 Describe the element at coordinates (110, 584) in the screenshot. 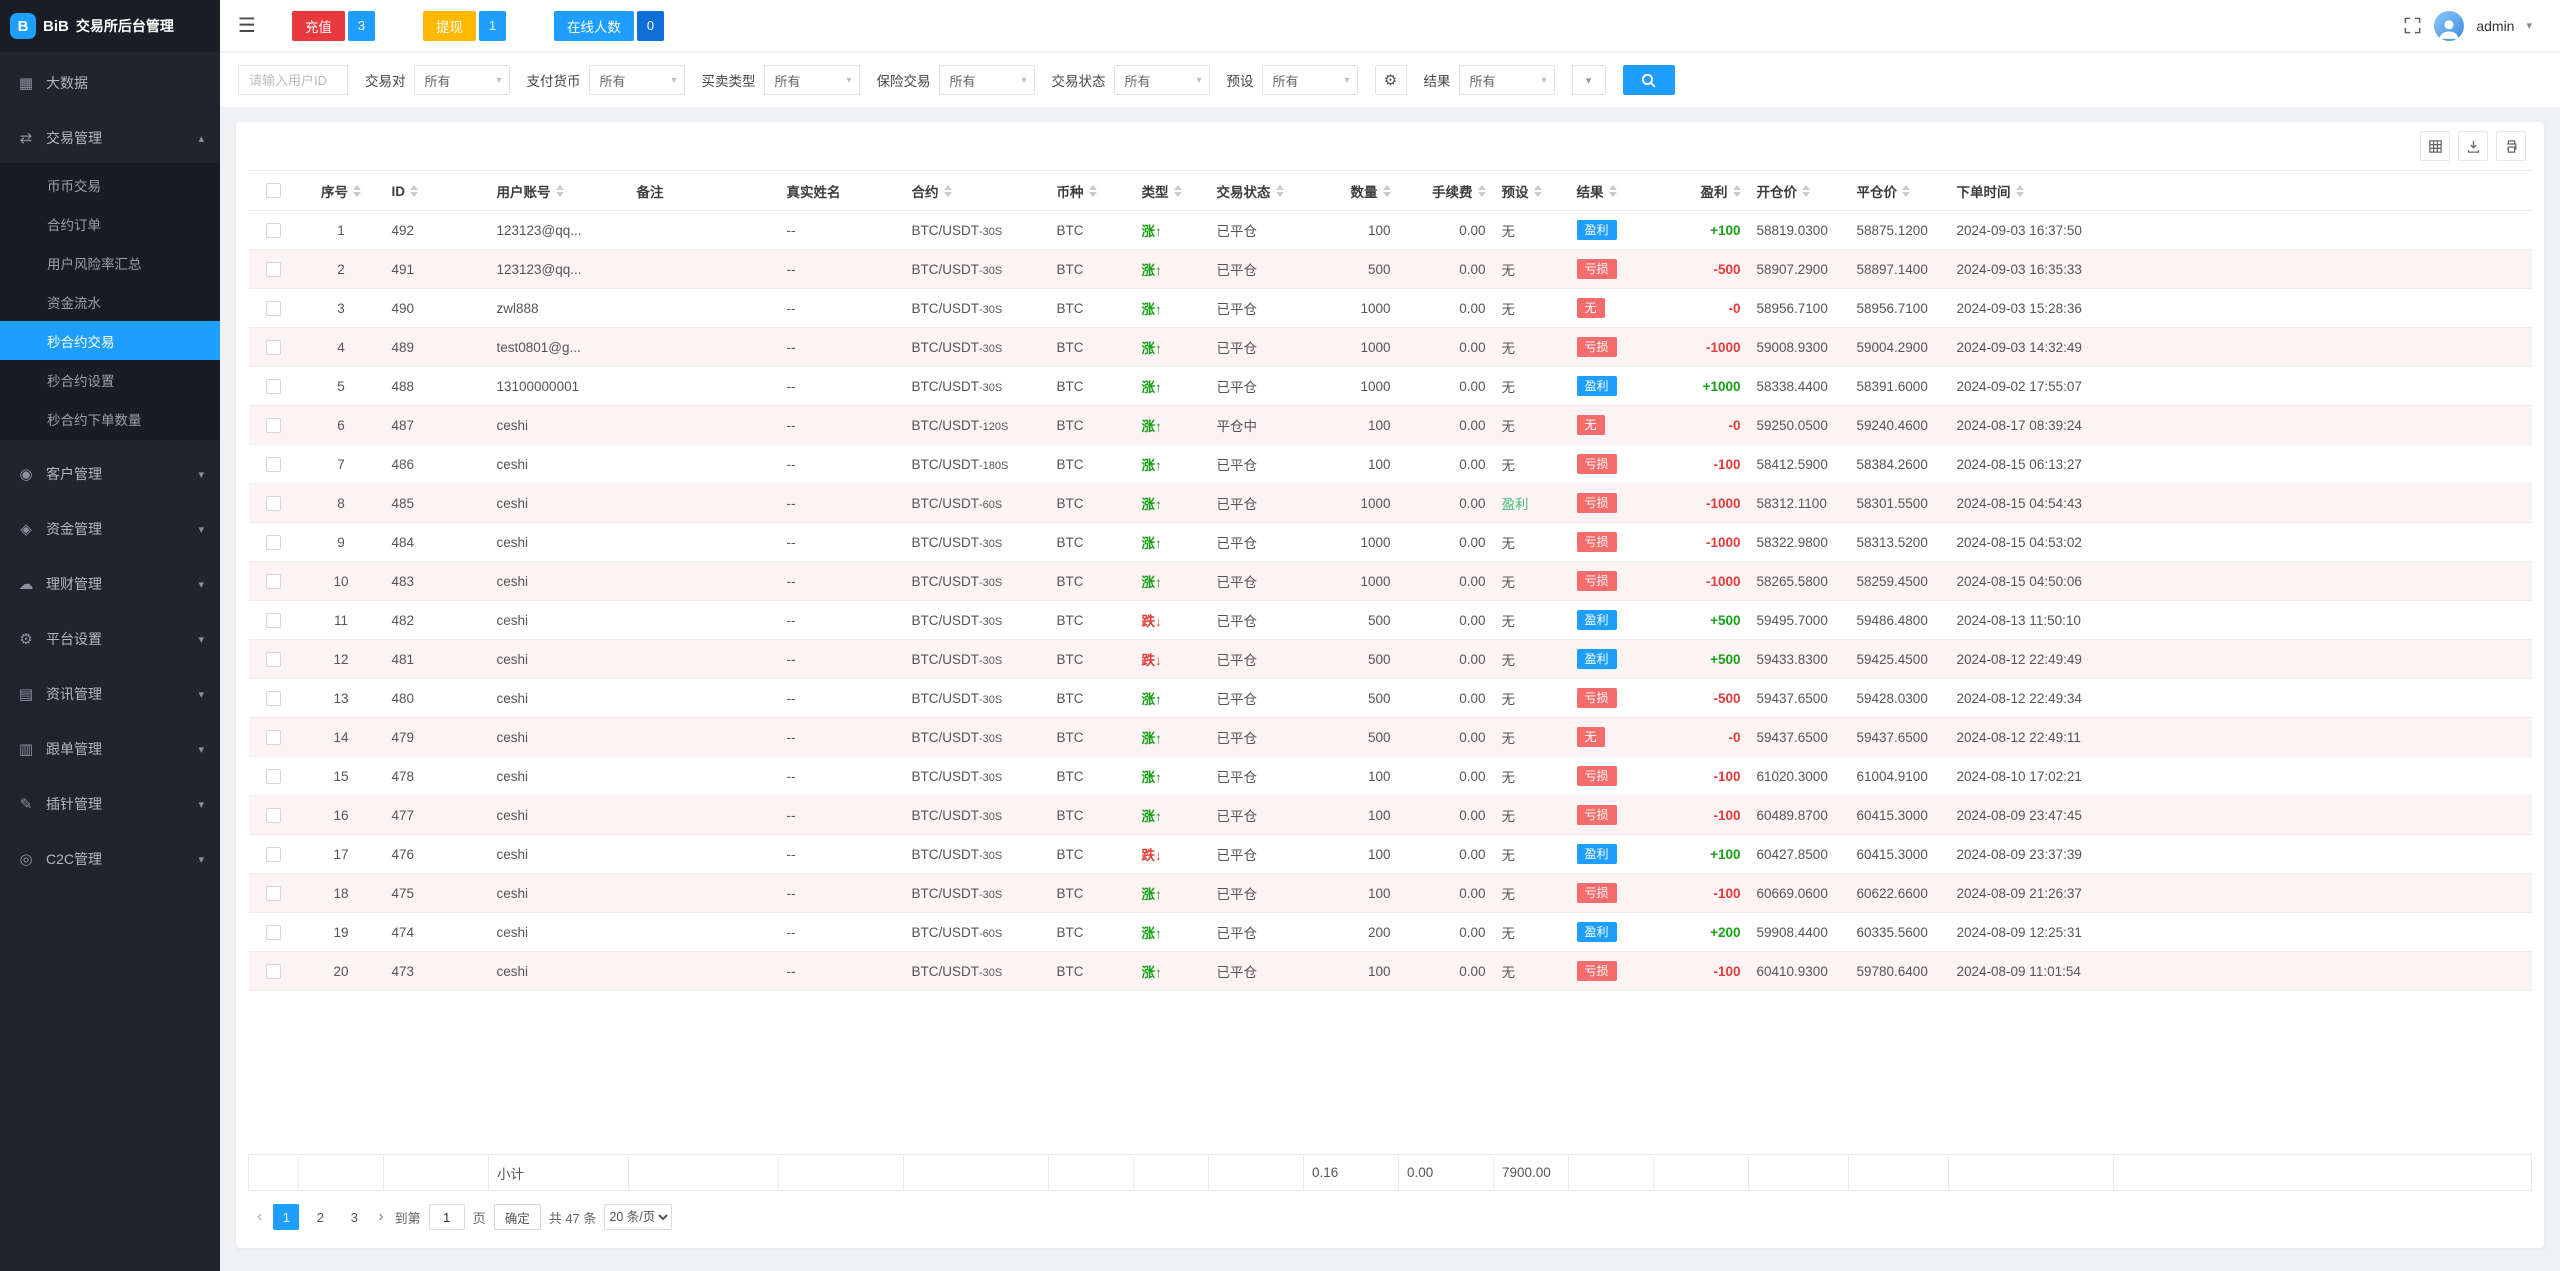

I see `sidebar-item-wealth-management: ☁ 理财管理 ▾` at that location.